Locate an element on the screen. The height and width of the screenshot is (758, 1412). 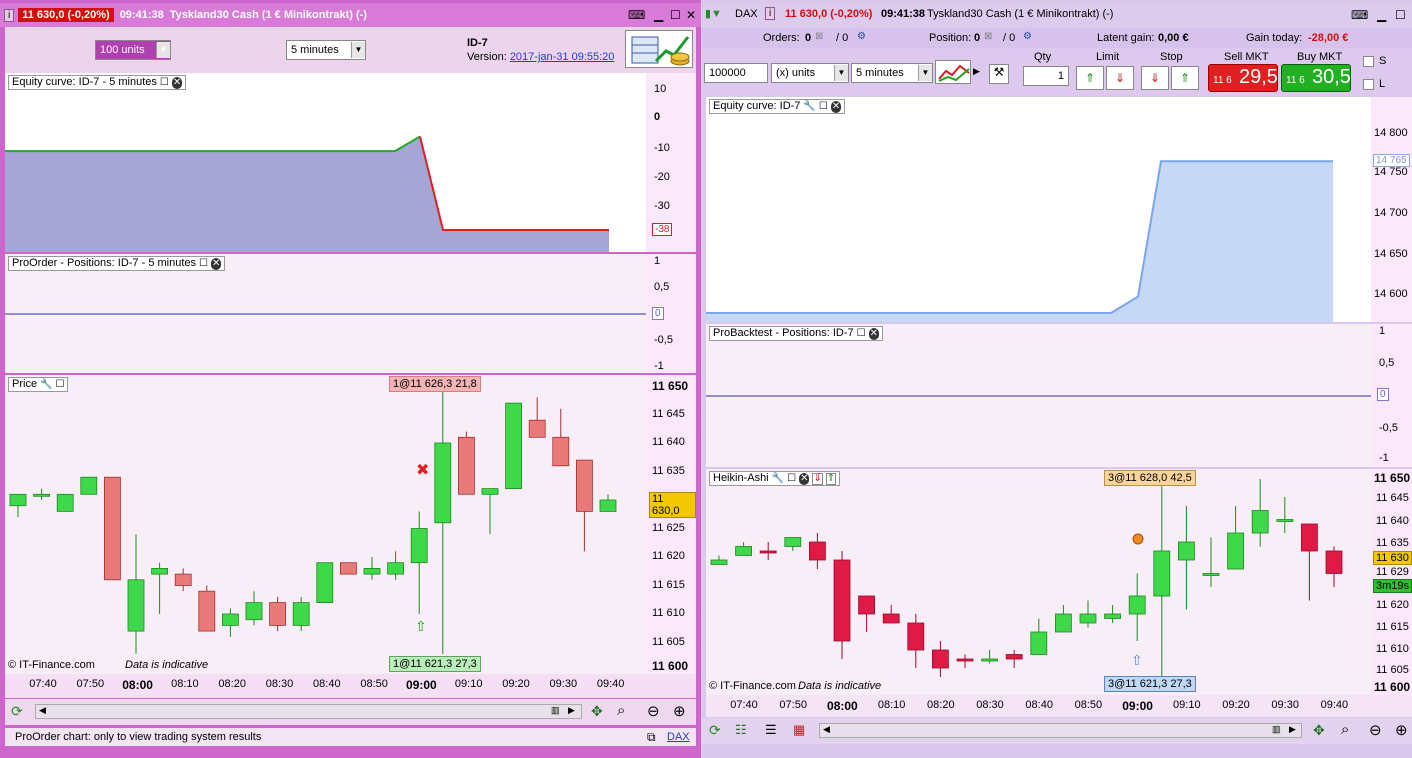
limit-buy-icon: ⇑ is located at coordinates (1090, 78).